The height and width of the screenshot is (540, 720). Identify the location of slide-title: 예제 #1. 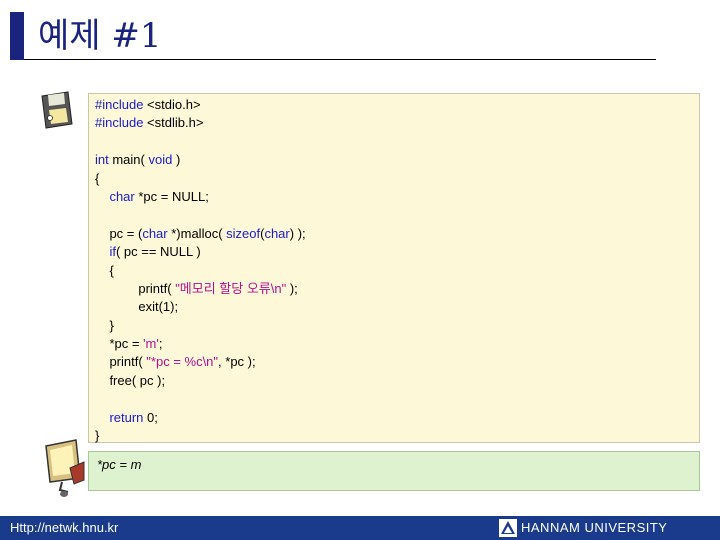
(100, 36).